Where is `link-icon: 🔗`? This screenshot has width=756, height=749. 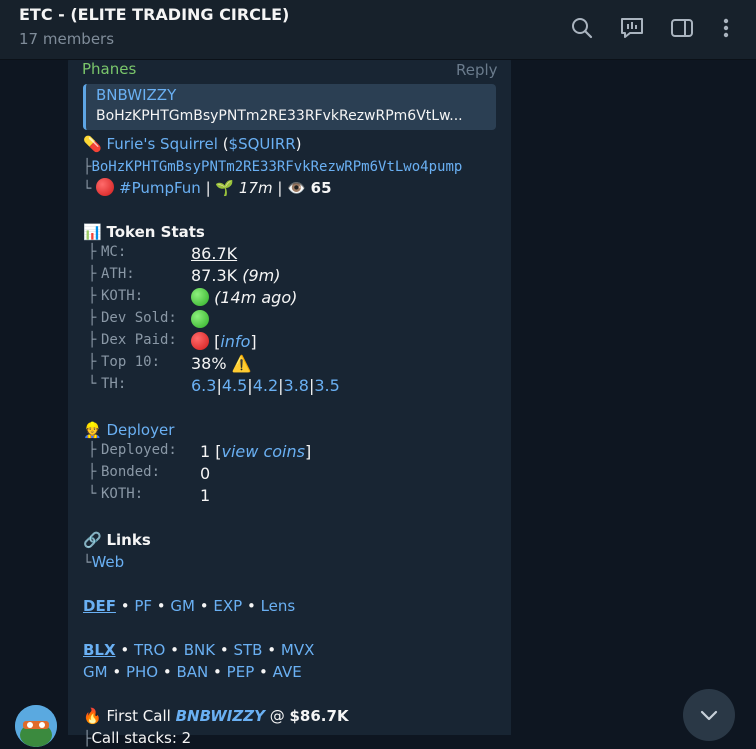 link-icon: 🔗 is located at coordinates (92, 540).